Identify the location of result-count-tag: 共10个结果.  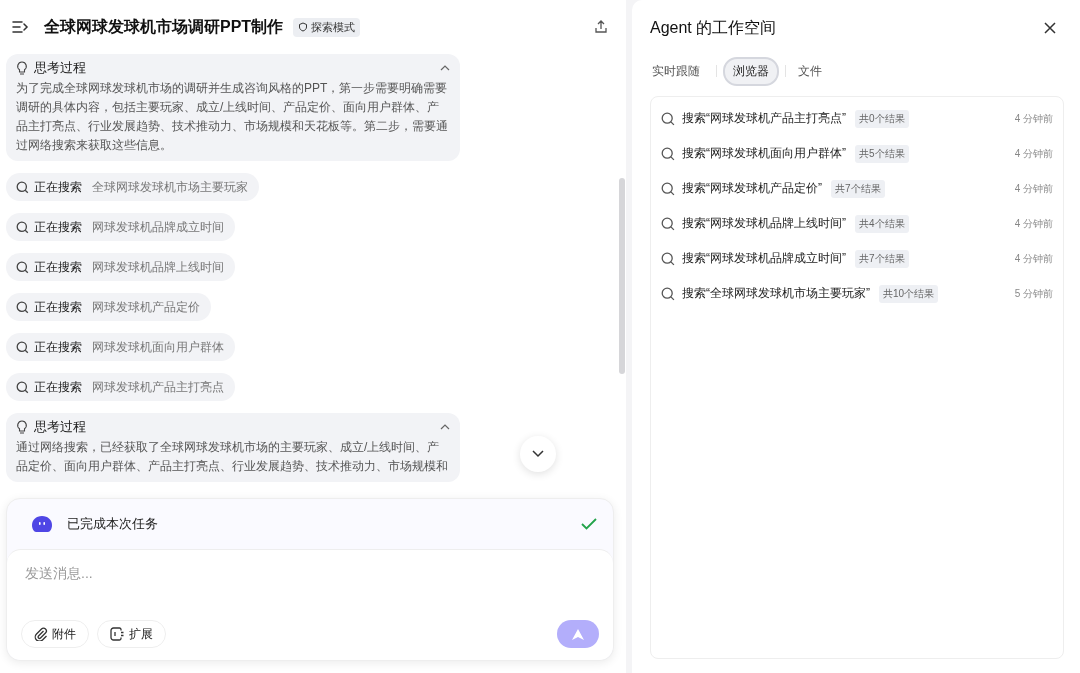
(909, 293).